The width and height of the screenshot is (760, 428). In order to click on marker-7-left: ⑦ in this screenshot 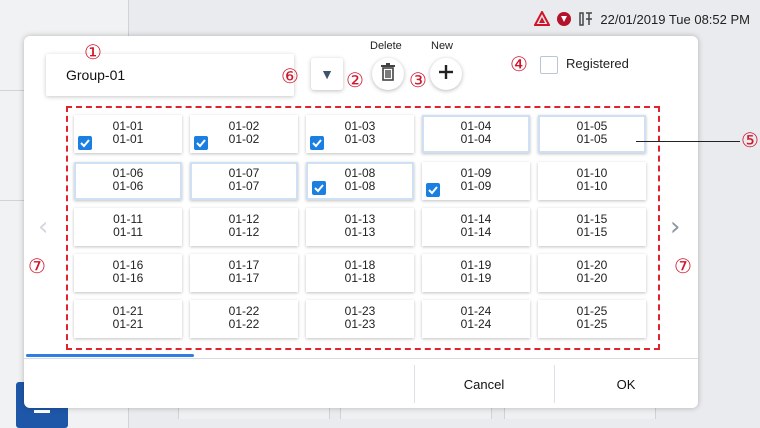, I will do `click(37, 266)`.